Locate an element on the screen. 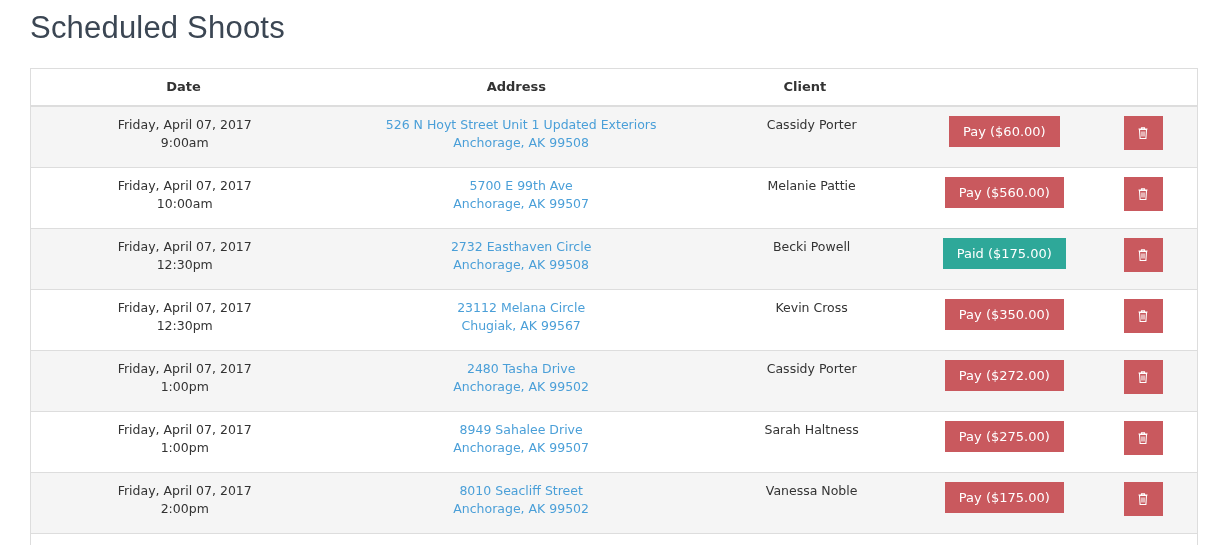  column-header: Date is located at coordinates (183, 87).